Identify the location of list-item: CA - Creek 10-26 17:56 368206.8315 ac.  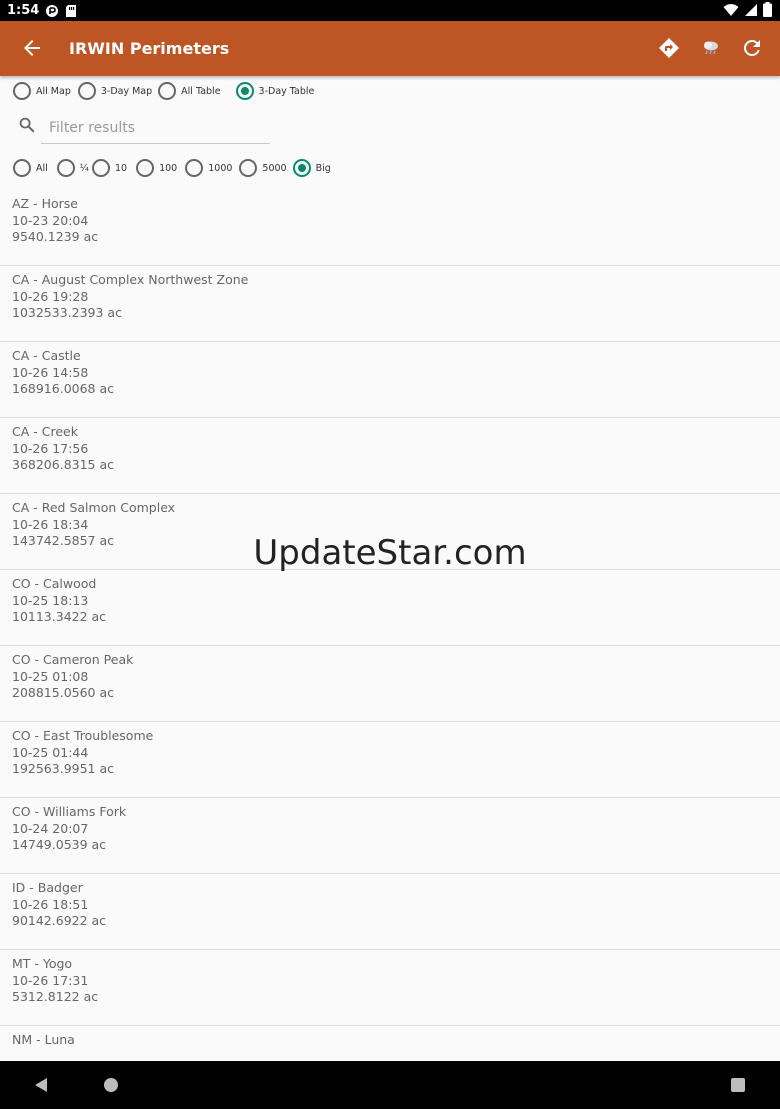
(390, 456).